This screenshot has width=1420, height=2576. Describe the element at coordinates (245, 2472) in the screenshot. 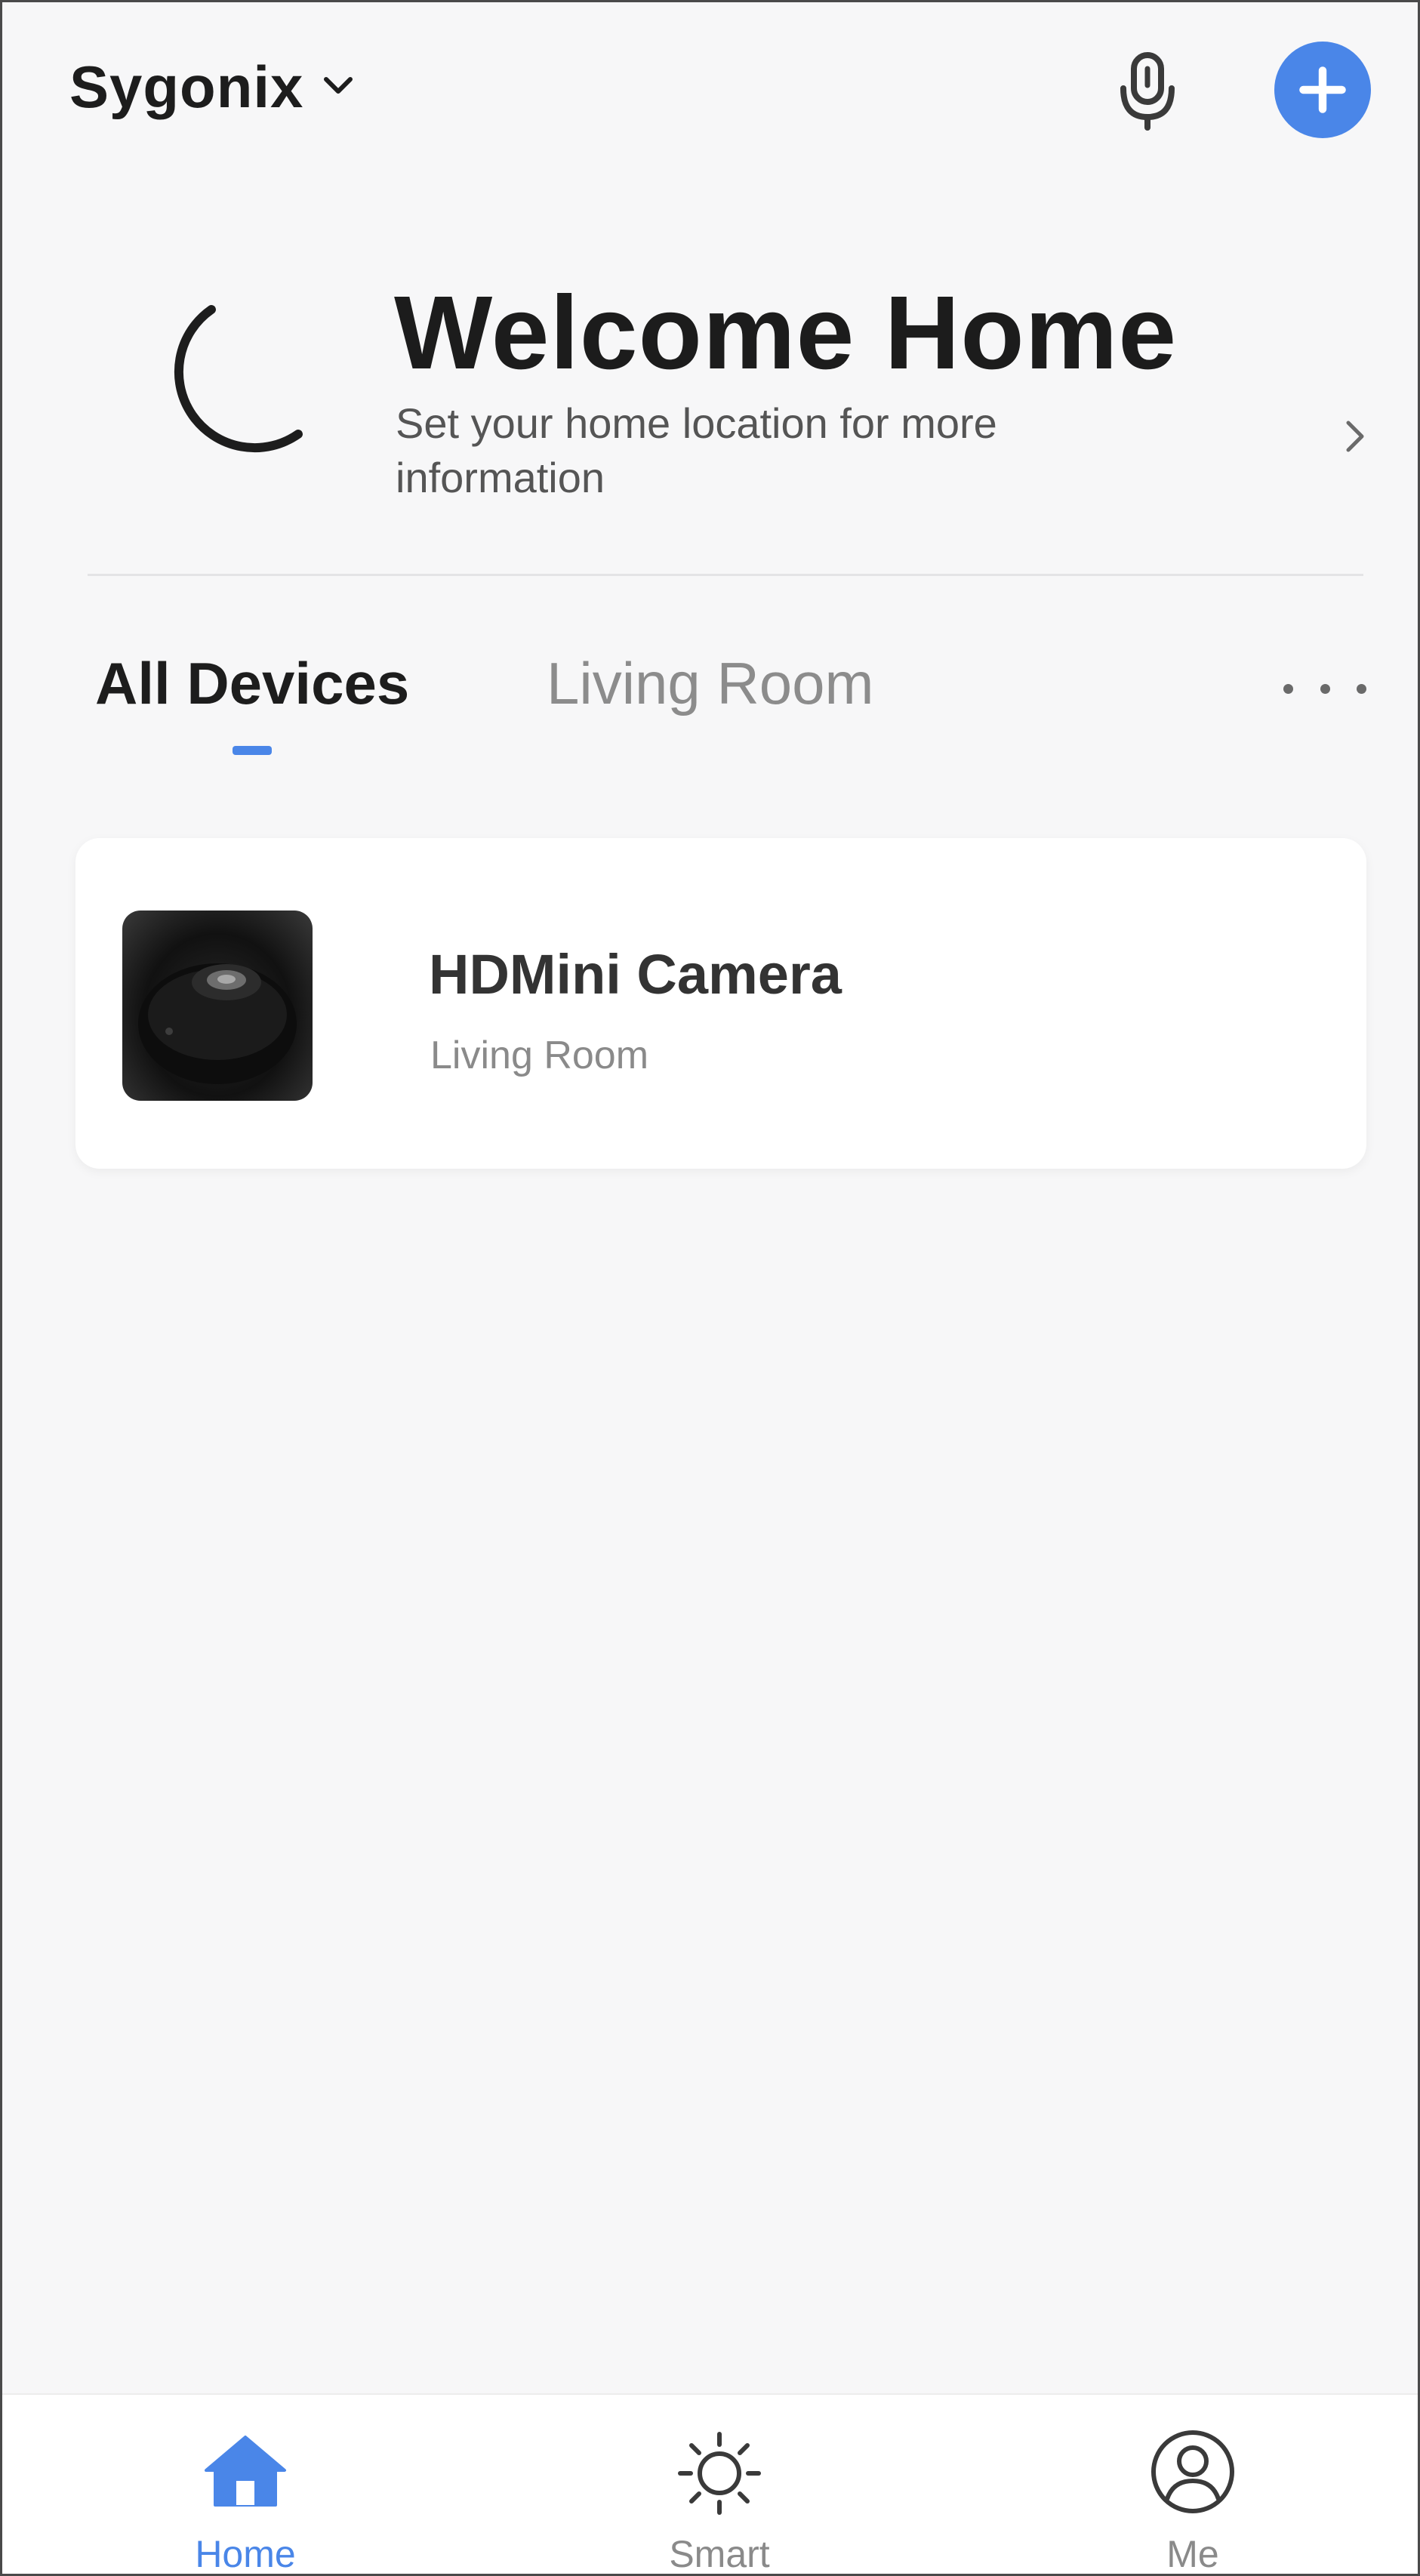

I see `home-icon` at that location.